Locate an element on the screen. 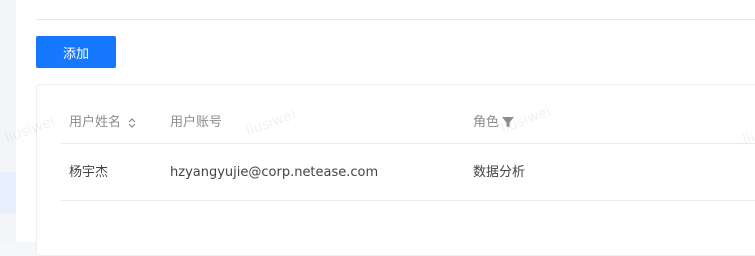 The image size is (755, 256). side-nav-active-item is located at coordinates (8, 193).